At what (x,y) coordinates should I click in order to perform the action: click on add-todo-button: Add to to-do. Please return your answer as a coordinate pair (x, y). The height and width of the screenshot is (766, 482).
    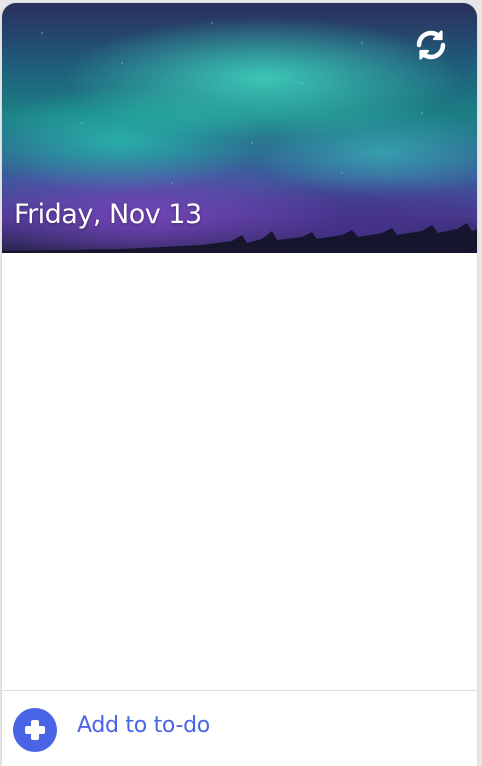
    Looking at the image, I should click on (239, 728).